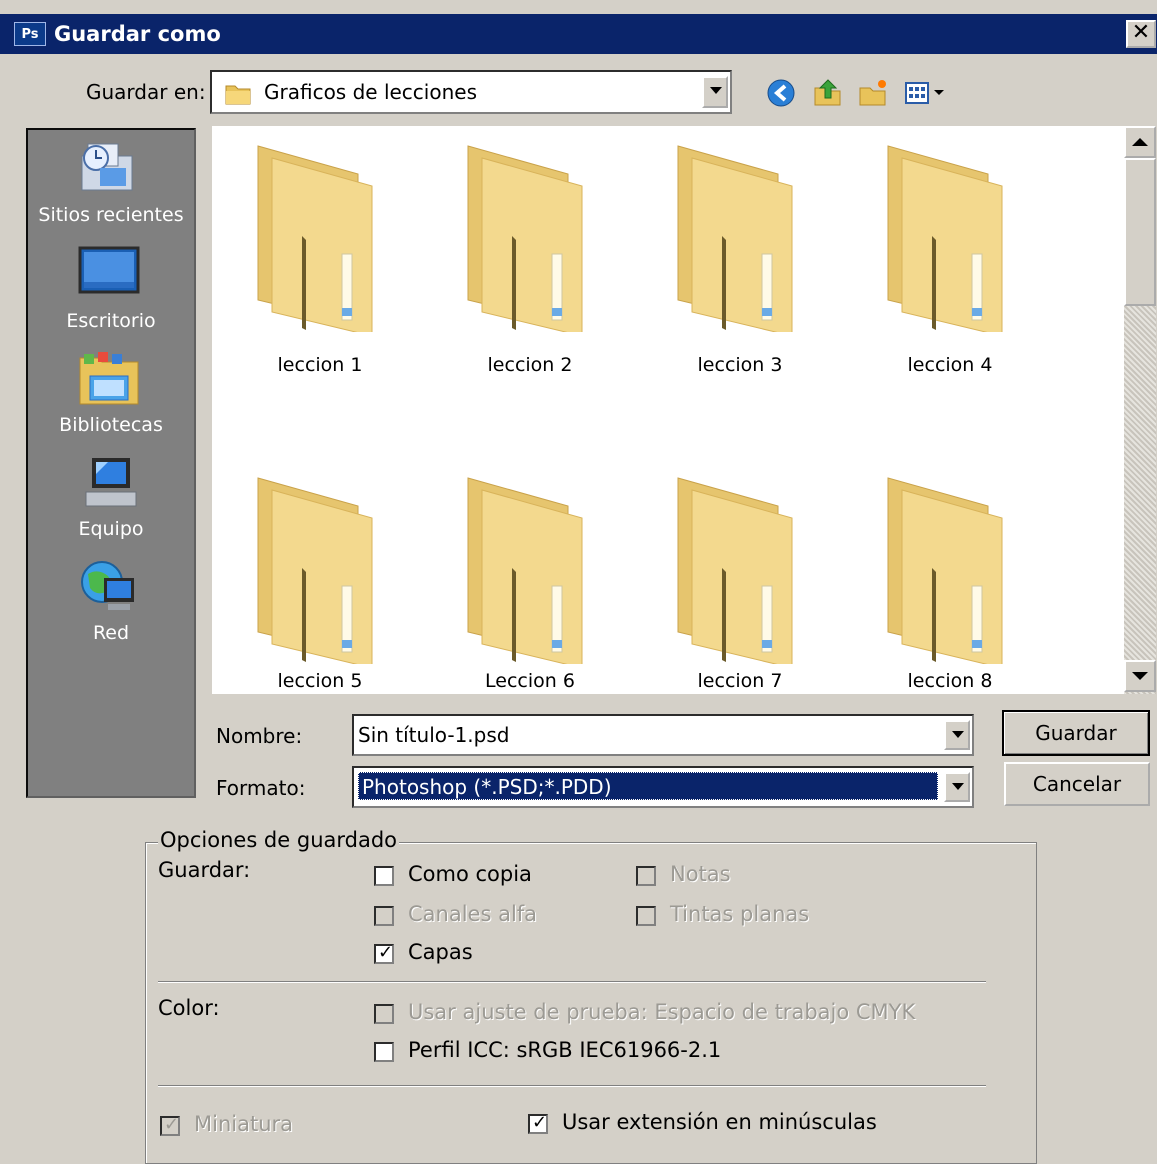 Image resolution: width=1157 pixels, height=1164 pixels. I want to click on filename-dropdown-button, so click(957, 735).